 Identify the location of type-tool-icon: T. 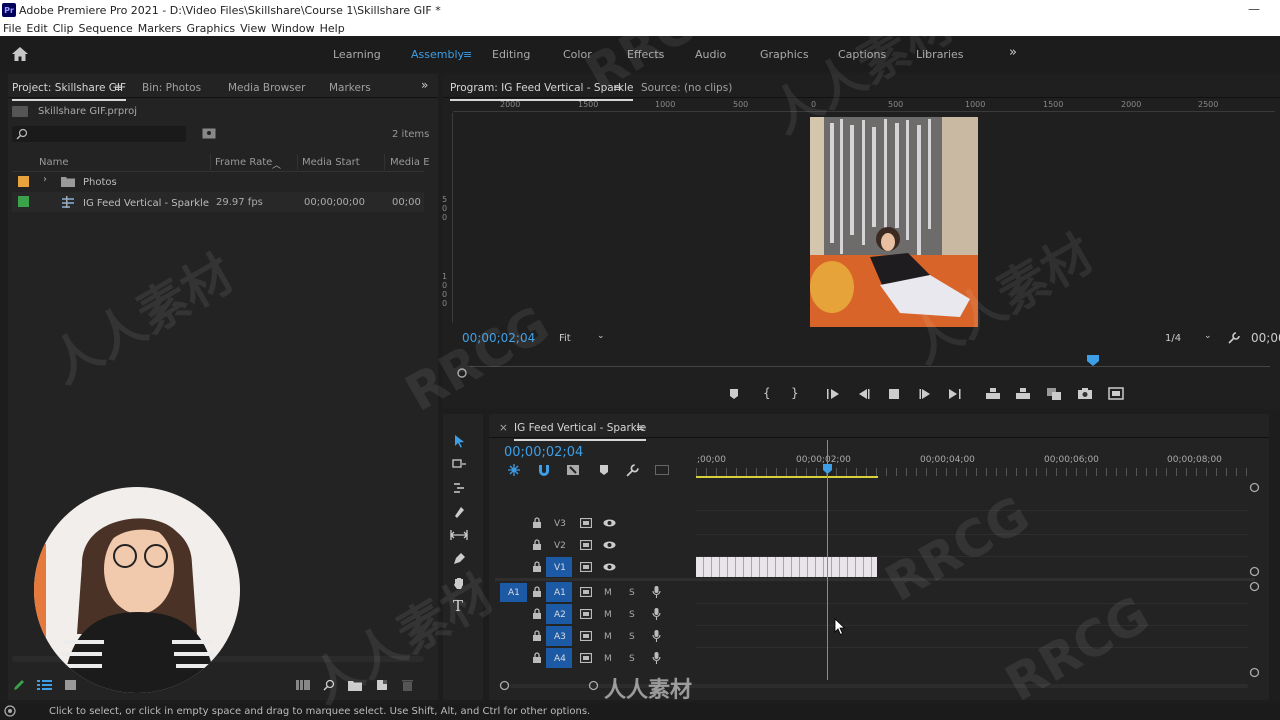
(458, 606).